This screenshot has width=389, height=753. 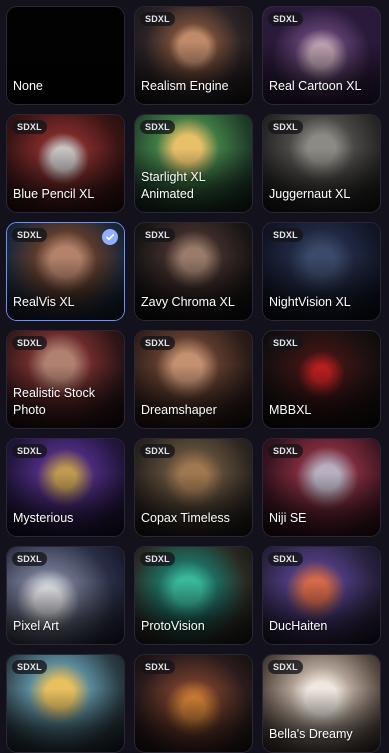 What do you see at coordinates (321, 595) in the screenshot?
I see `model-card-duchaiten: SDXL DucHaiten` at bounding box center [321, 595].